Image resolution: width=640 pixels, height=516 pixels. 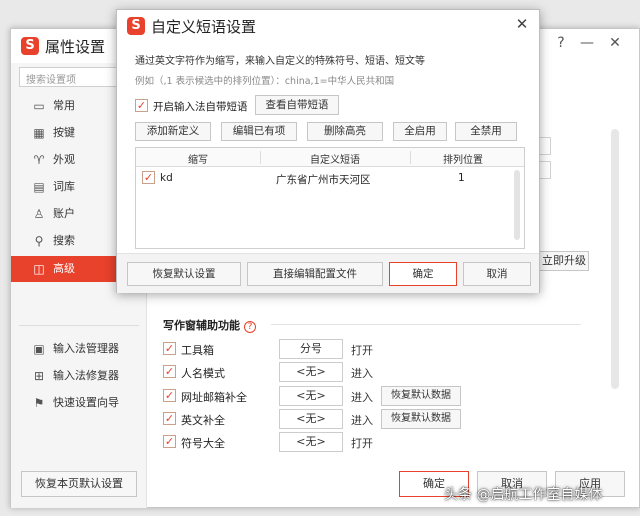 What do you see at coordinates (39, 269) in the screenshot?
I see `advanced-icon: ◫` at bounding box center [39, 269].